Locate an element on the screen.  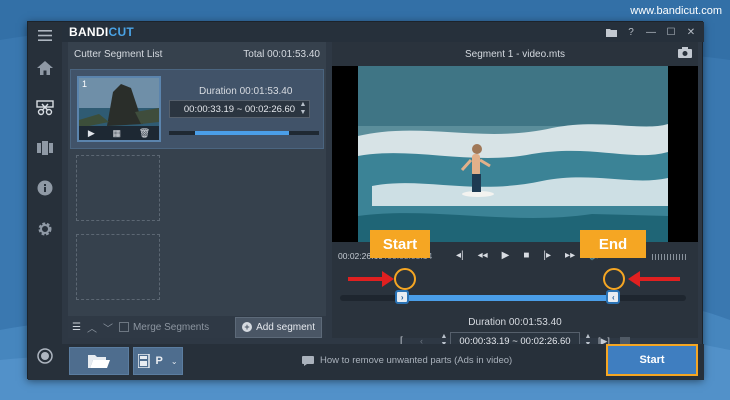
selection-duration: Duration 00:01:53.40 is located at coordinates (515, 322).